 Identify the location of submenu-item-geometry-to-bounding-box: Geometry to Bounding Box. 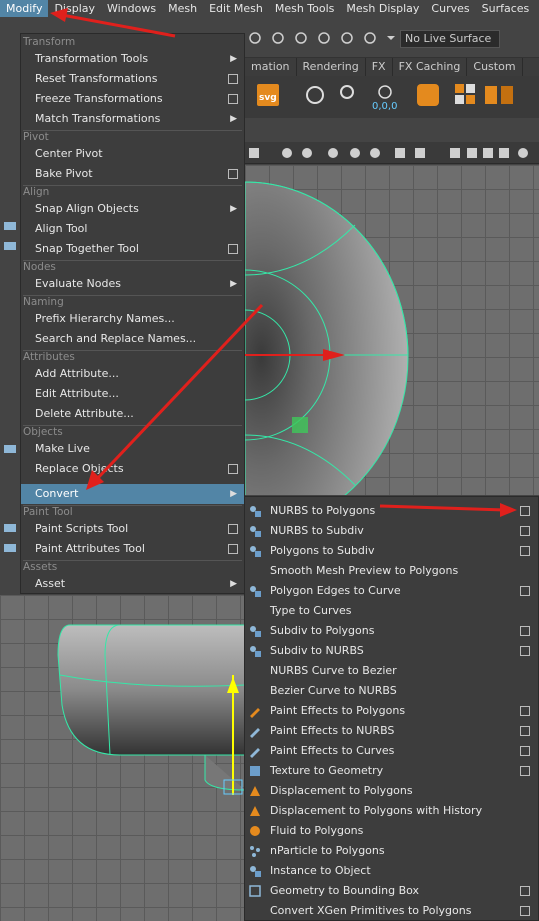
(391, 891).